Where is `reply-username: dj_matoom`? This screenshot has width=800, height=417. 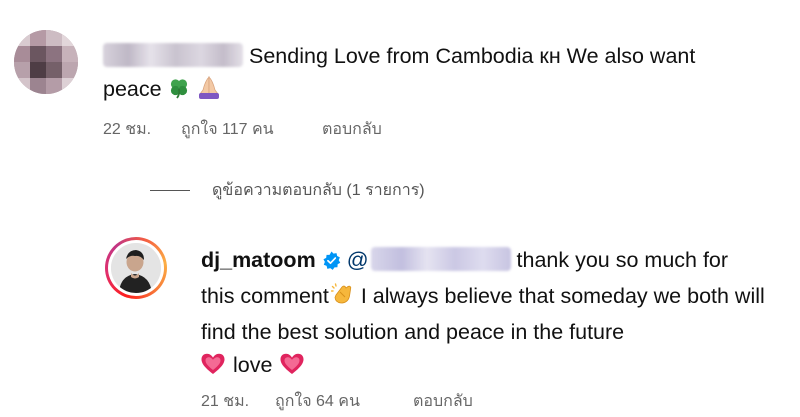 reply-username: dj_matoom is located at coordinates (258, 260).